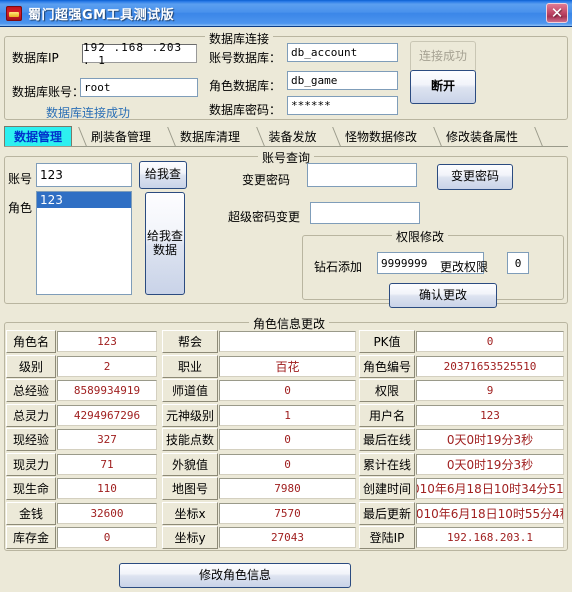  Describe the element at coordinates (31, 341) in the screenshot. I see `info-key-cell: 角色名` at that location.